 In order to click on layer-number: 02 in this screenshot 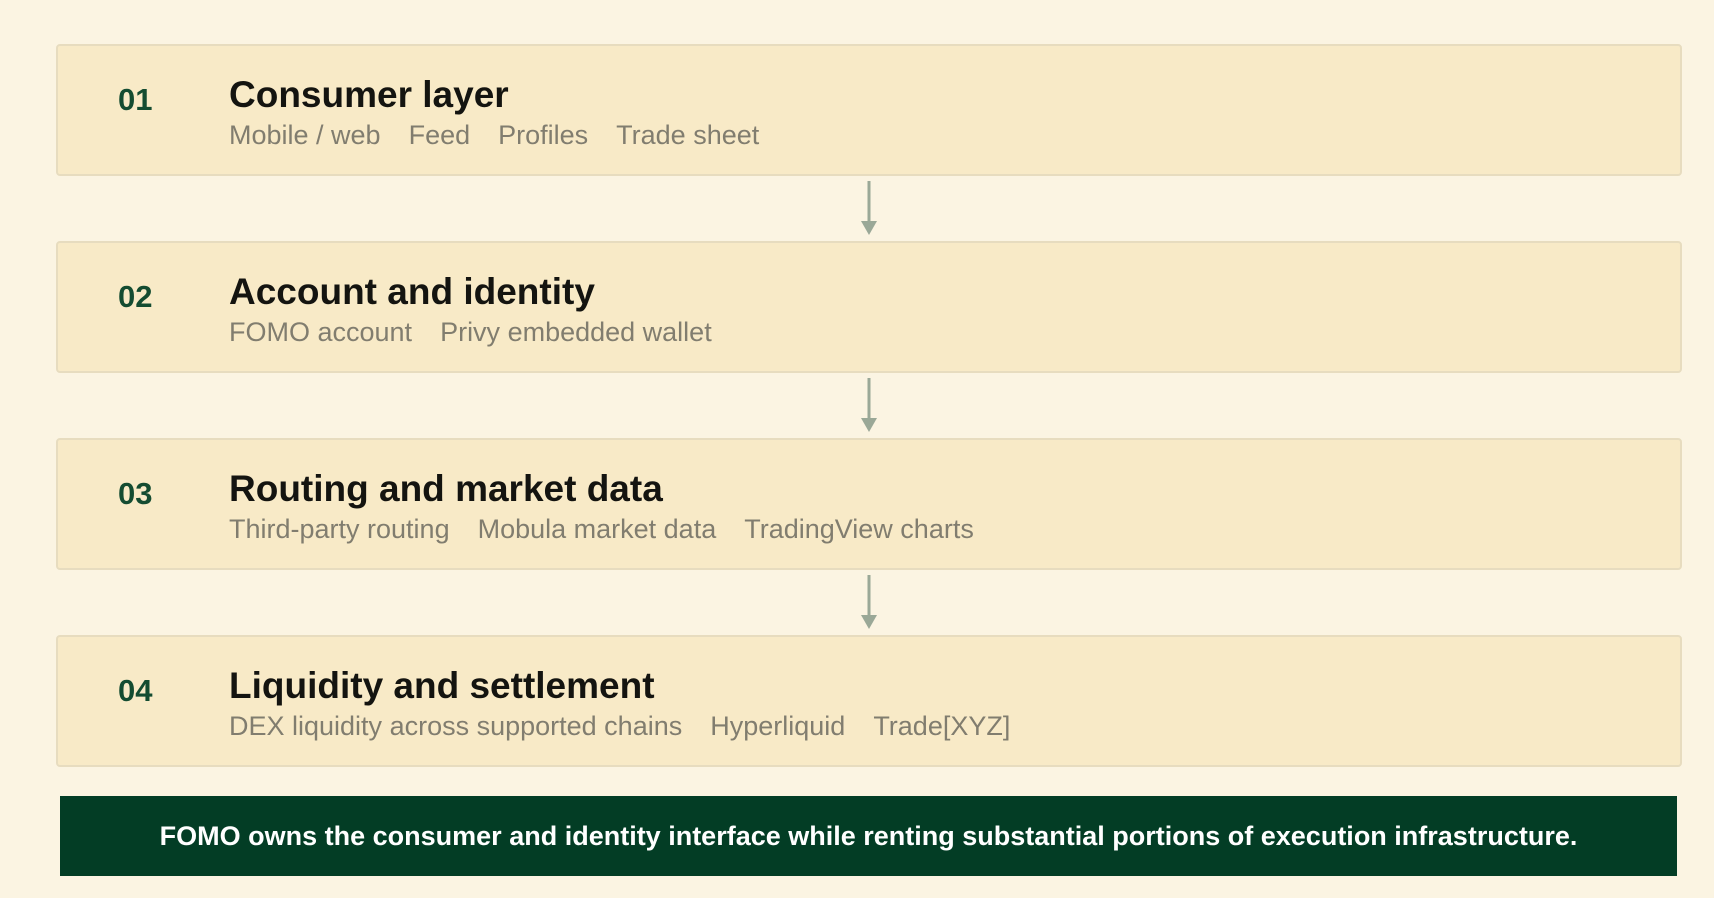, I will do `click(135, 296)`.